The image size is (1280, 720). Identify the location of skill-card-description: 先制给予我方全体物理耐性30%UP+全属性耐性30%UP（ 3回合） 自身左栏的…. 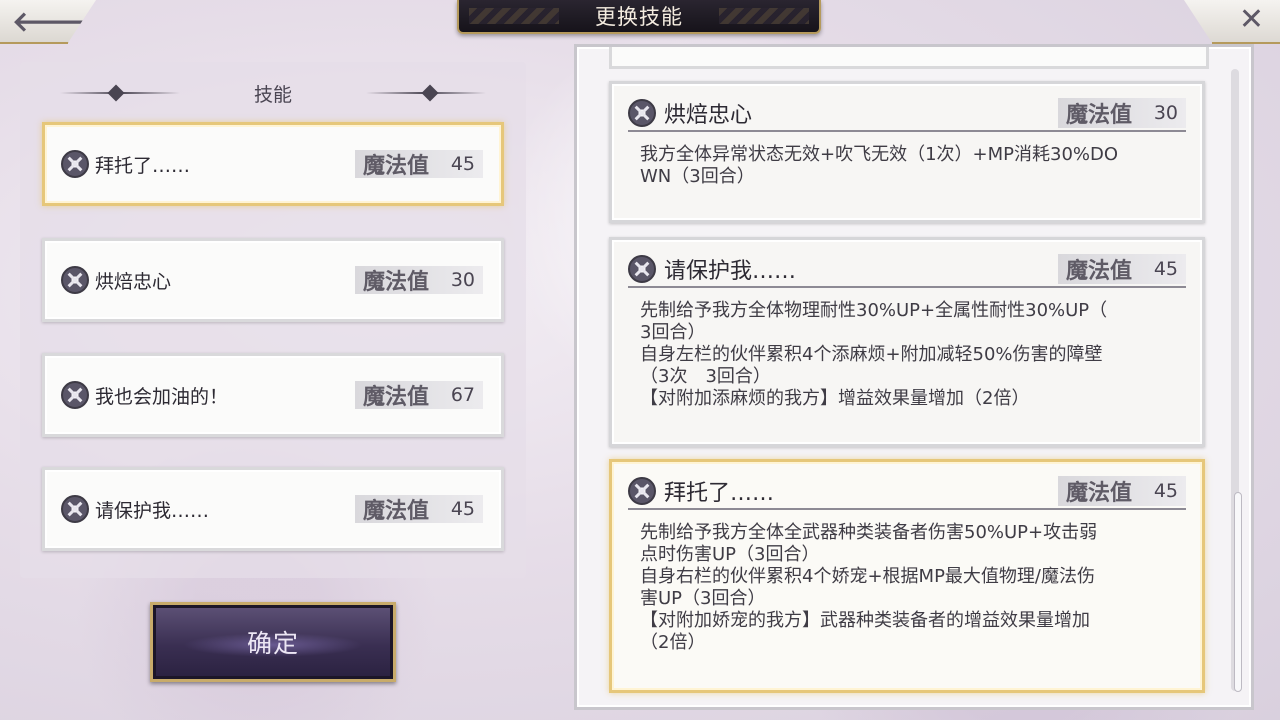
(874, 354).